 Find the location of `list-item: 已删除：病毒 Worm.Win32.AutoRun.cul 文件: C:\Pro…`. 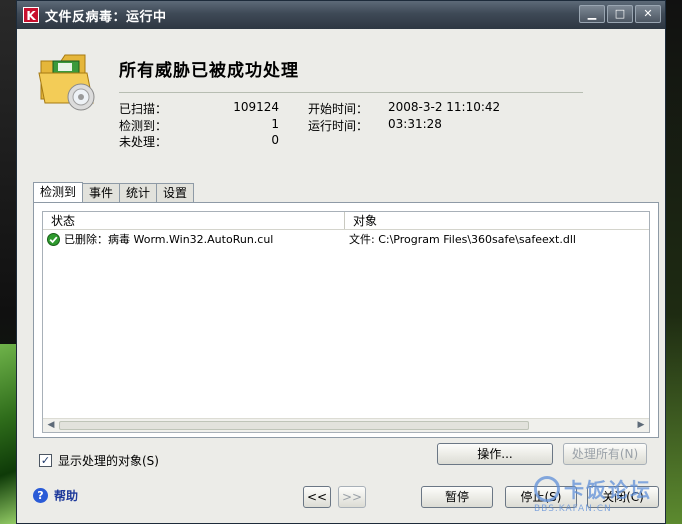

list-item: 已删除：病毒 Worm.Win32.AutoRun.cul 文件: C:\Pro… is located at coordinates (346, 239).